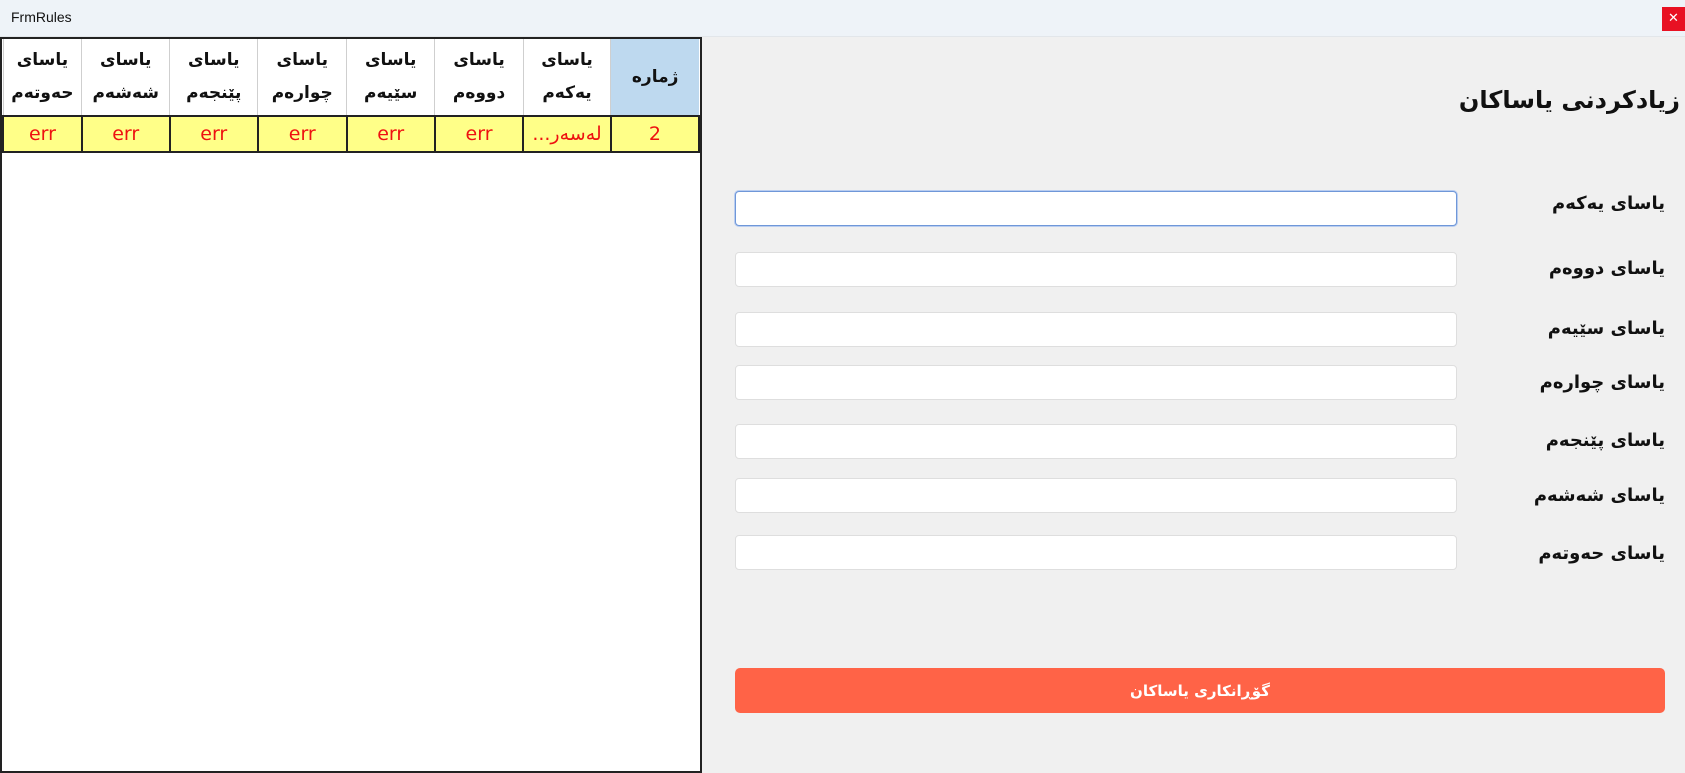  Describe the element at coordinates (41, 17) in the screenshot. I see `window-title: FrmRules` at that location.